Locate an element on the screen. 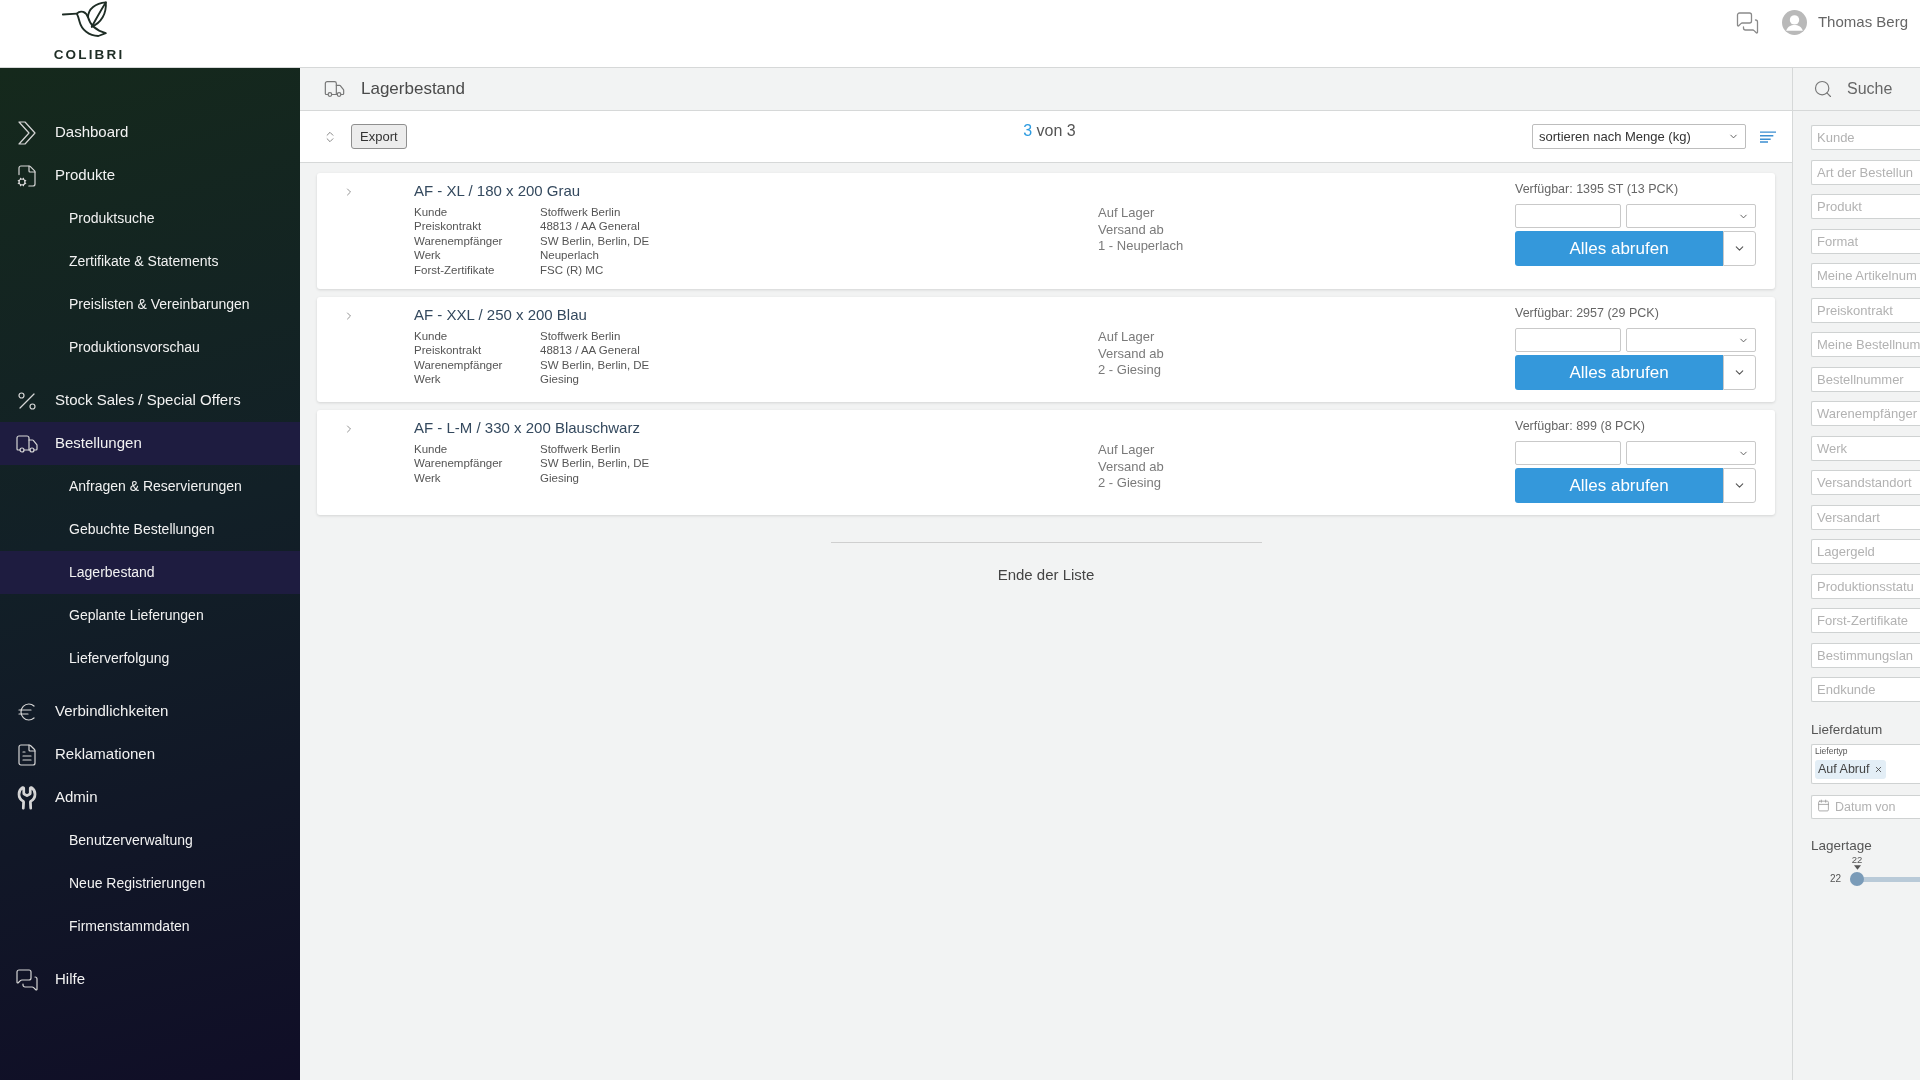 The height and width of the screenshot is (1080, 1920). sidebar-item: Reklamationen is located at coordinates (150, 754).